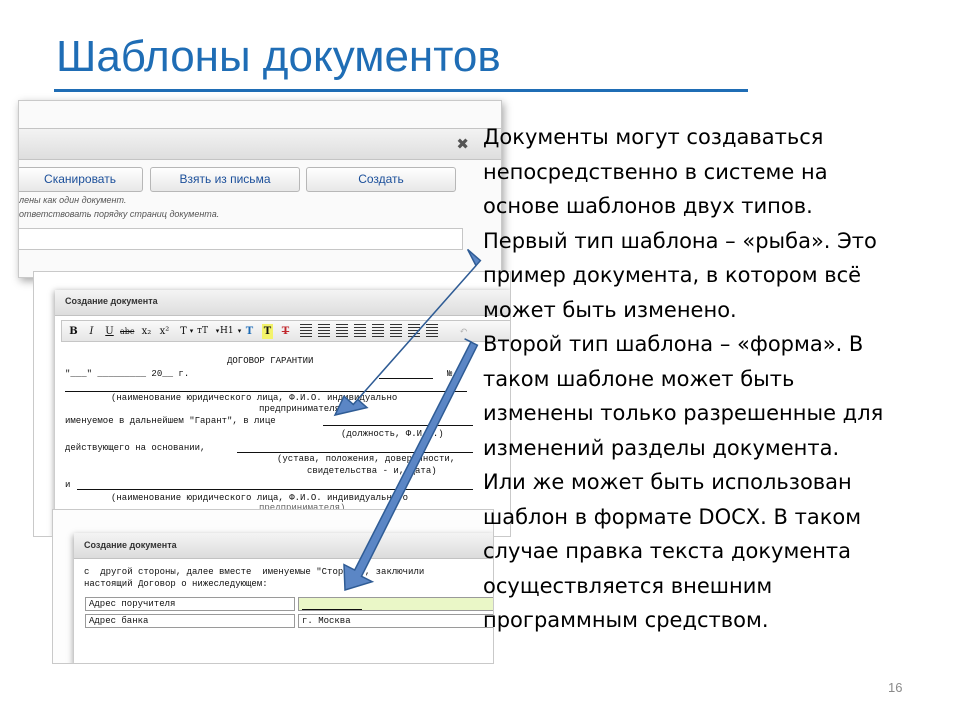  What do you see at coordinates (672, 275) in the screenshot?
I see `body-line: пример документа, в котором всё` at bounding box center [672, 275].